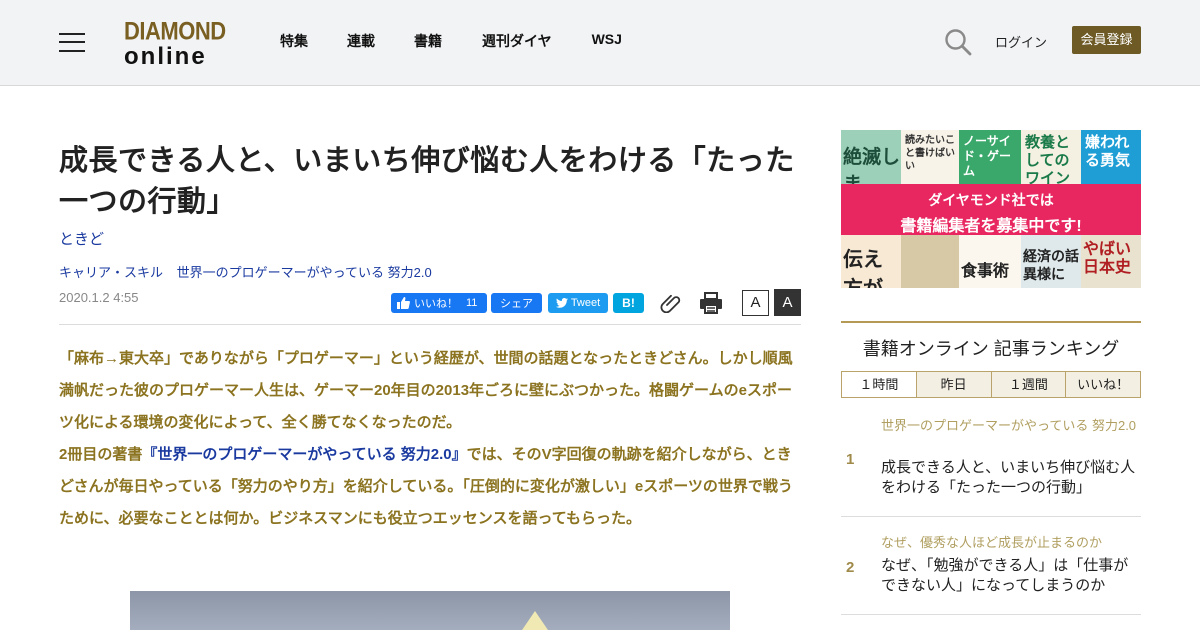 This screenshot has width=1200, height=630. Describe the element at coordinates (427, 181) in the screenshot. I see `article-title: 成長できる人と、いまいち伸び悩む人をわける「たった一つの行動」` at that location.